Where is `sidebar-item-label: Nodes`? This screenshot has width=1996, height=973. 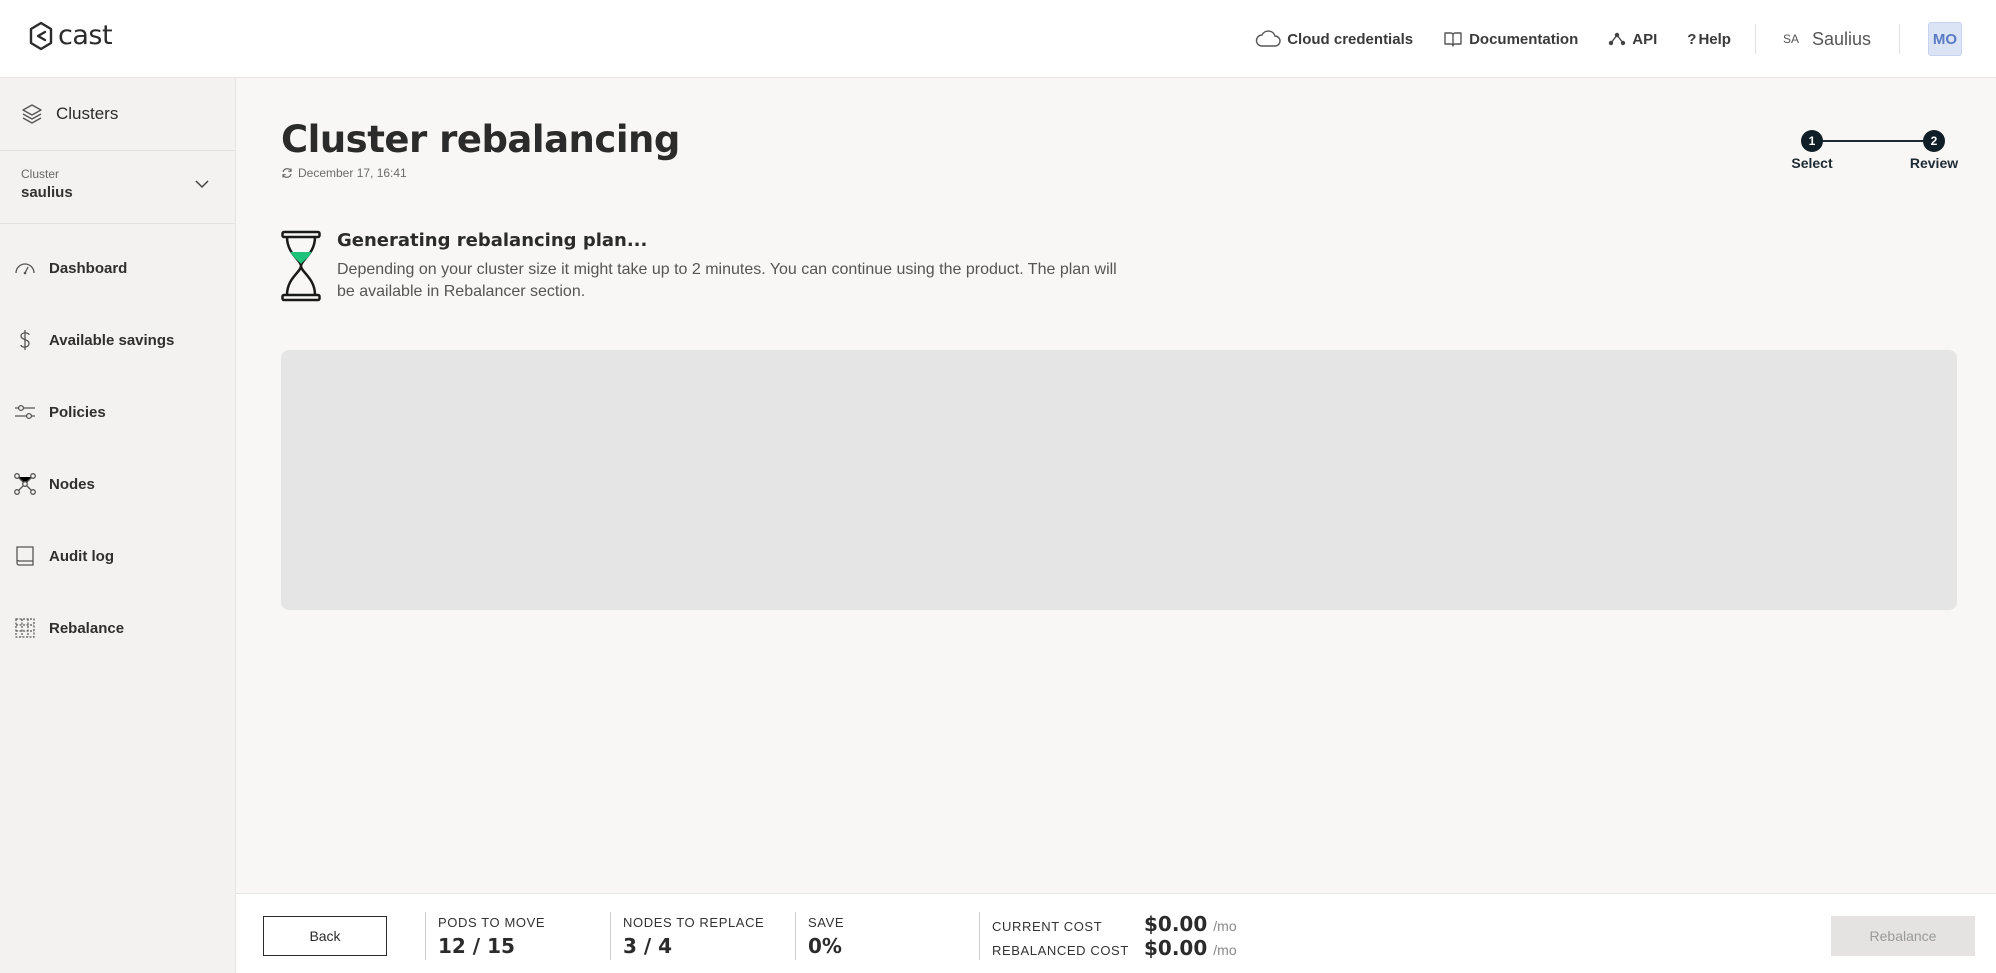 sidebar-item-label: Nodes is located at coordinates (72, 484).